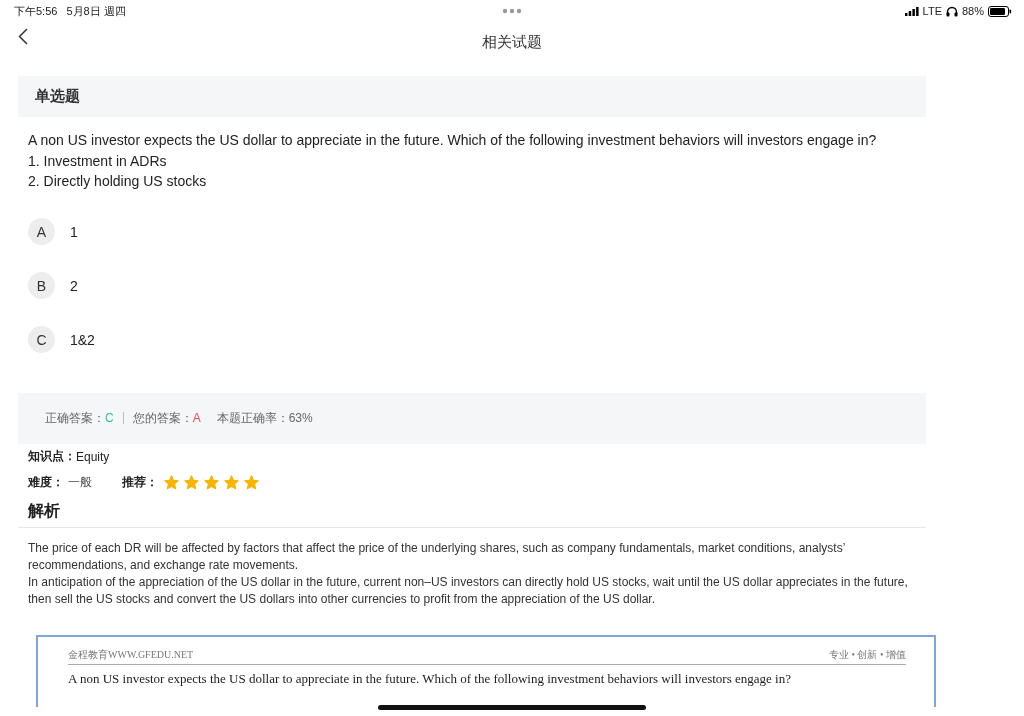  What do you see at coordinates (96, 11) in the screenshot?
I see `status-date: 5月8日 週四` at bounding box center [96, 11].